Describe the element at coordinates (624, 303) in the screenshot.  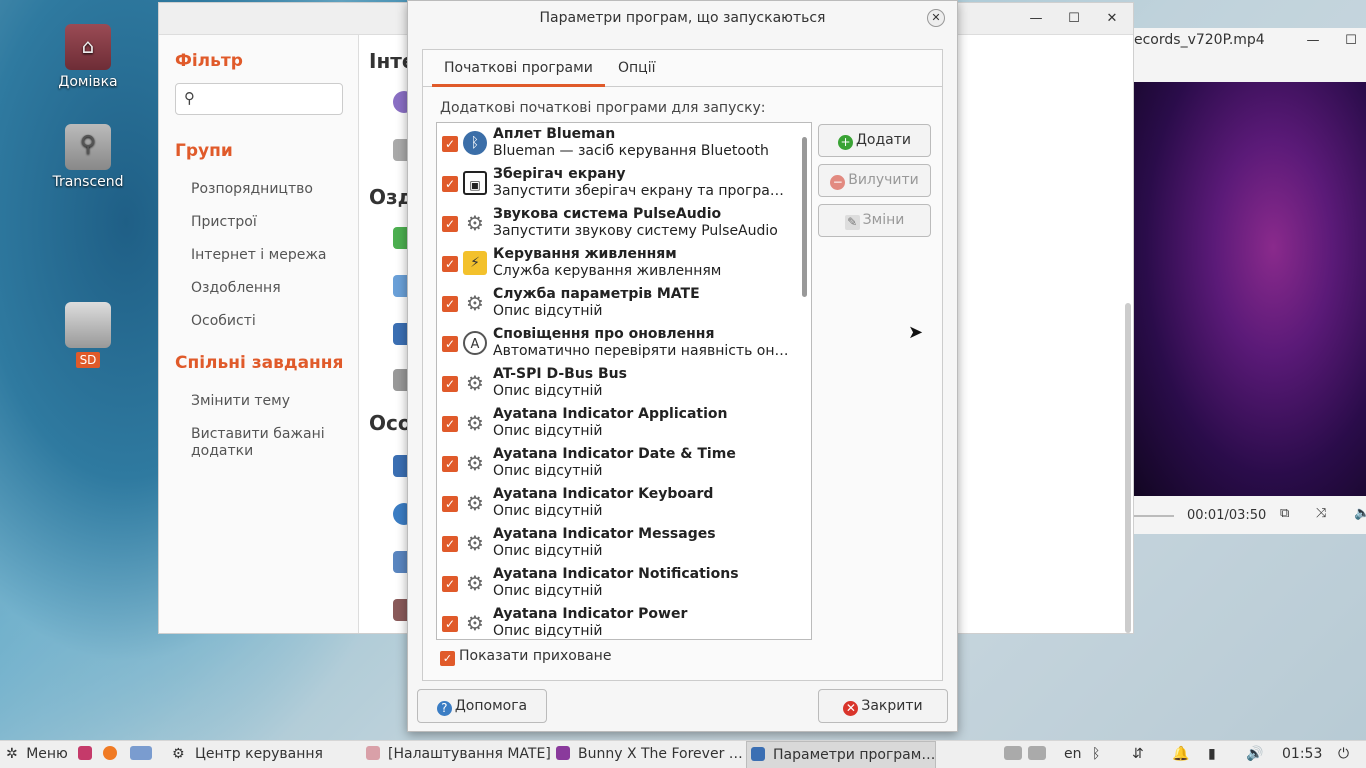
I see `list-item: ✓ ⚙ Служба параметрів MATE Опис відсутній` at that location.